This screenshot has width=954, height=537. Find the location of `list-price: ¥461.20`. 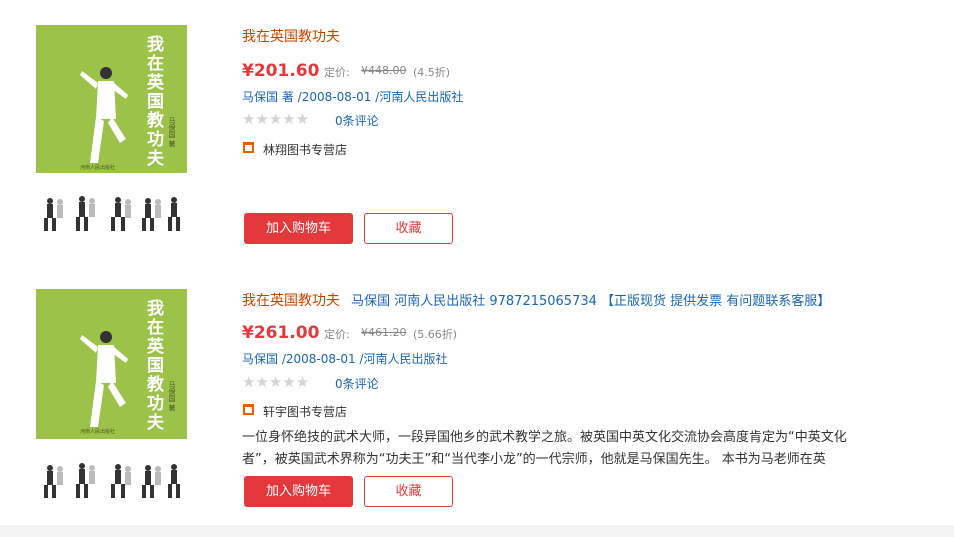

list-price: ¥461.20 is located at coordinates (384, 332).